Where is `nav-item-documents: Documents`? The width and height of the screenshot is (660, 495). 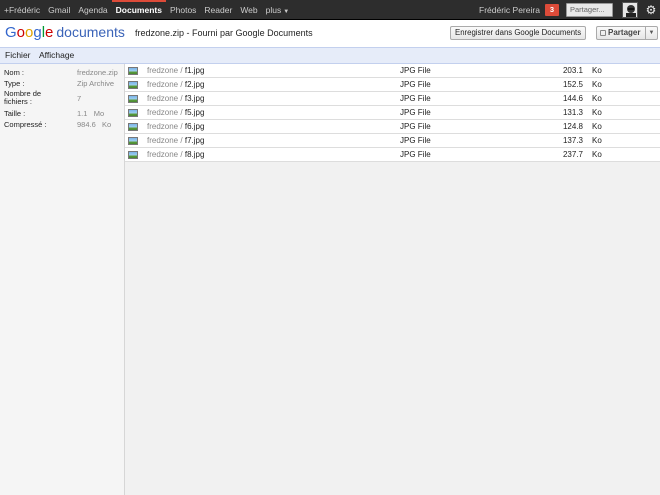
nav-item-documents: Documents is located at coordinates (139, 10).